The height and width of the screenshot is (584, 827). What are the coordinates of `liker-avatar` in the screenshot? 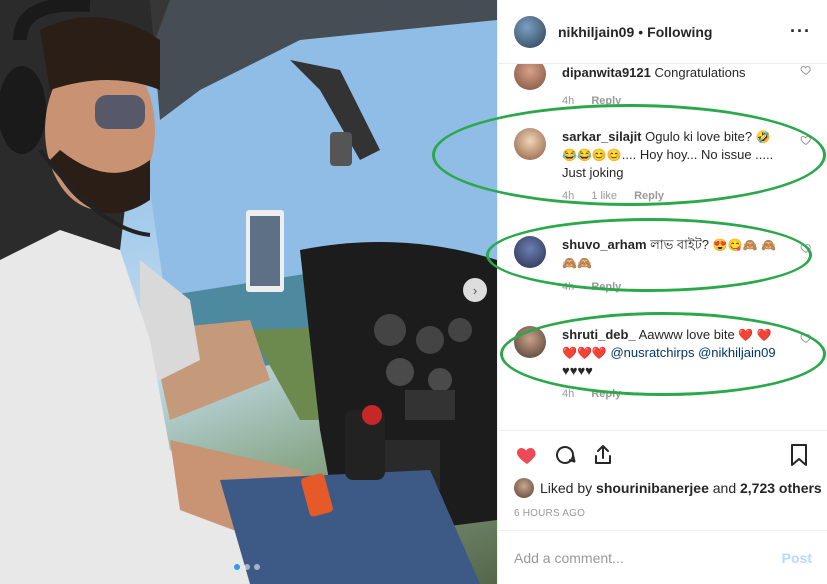 It's located at (524, 488).